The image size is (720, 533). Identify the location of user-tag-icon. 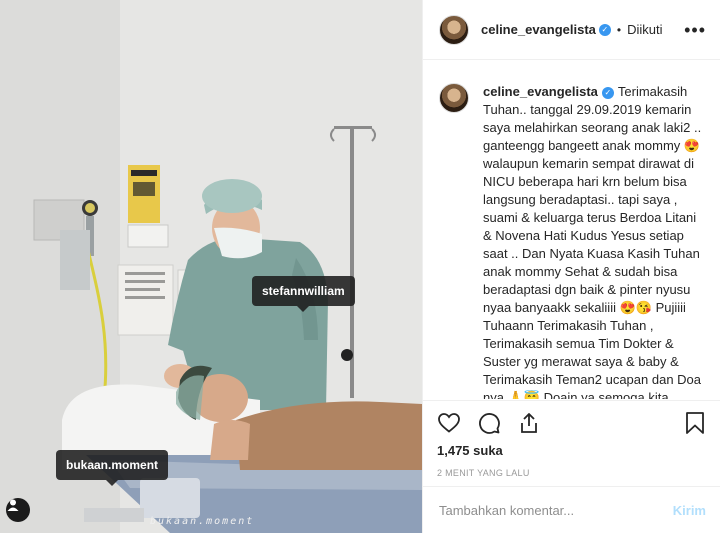
(13, 505).